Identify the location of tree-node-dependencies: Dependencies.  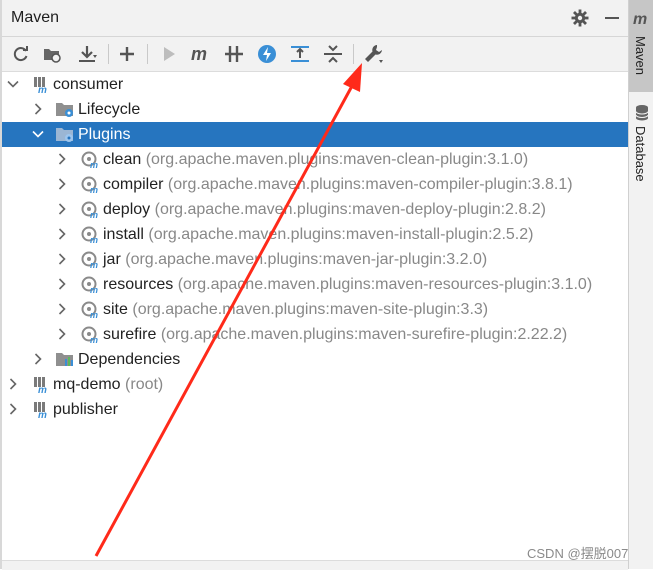
(315, 359).